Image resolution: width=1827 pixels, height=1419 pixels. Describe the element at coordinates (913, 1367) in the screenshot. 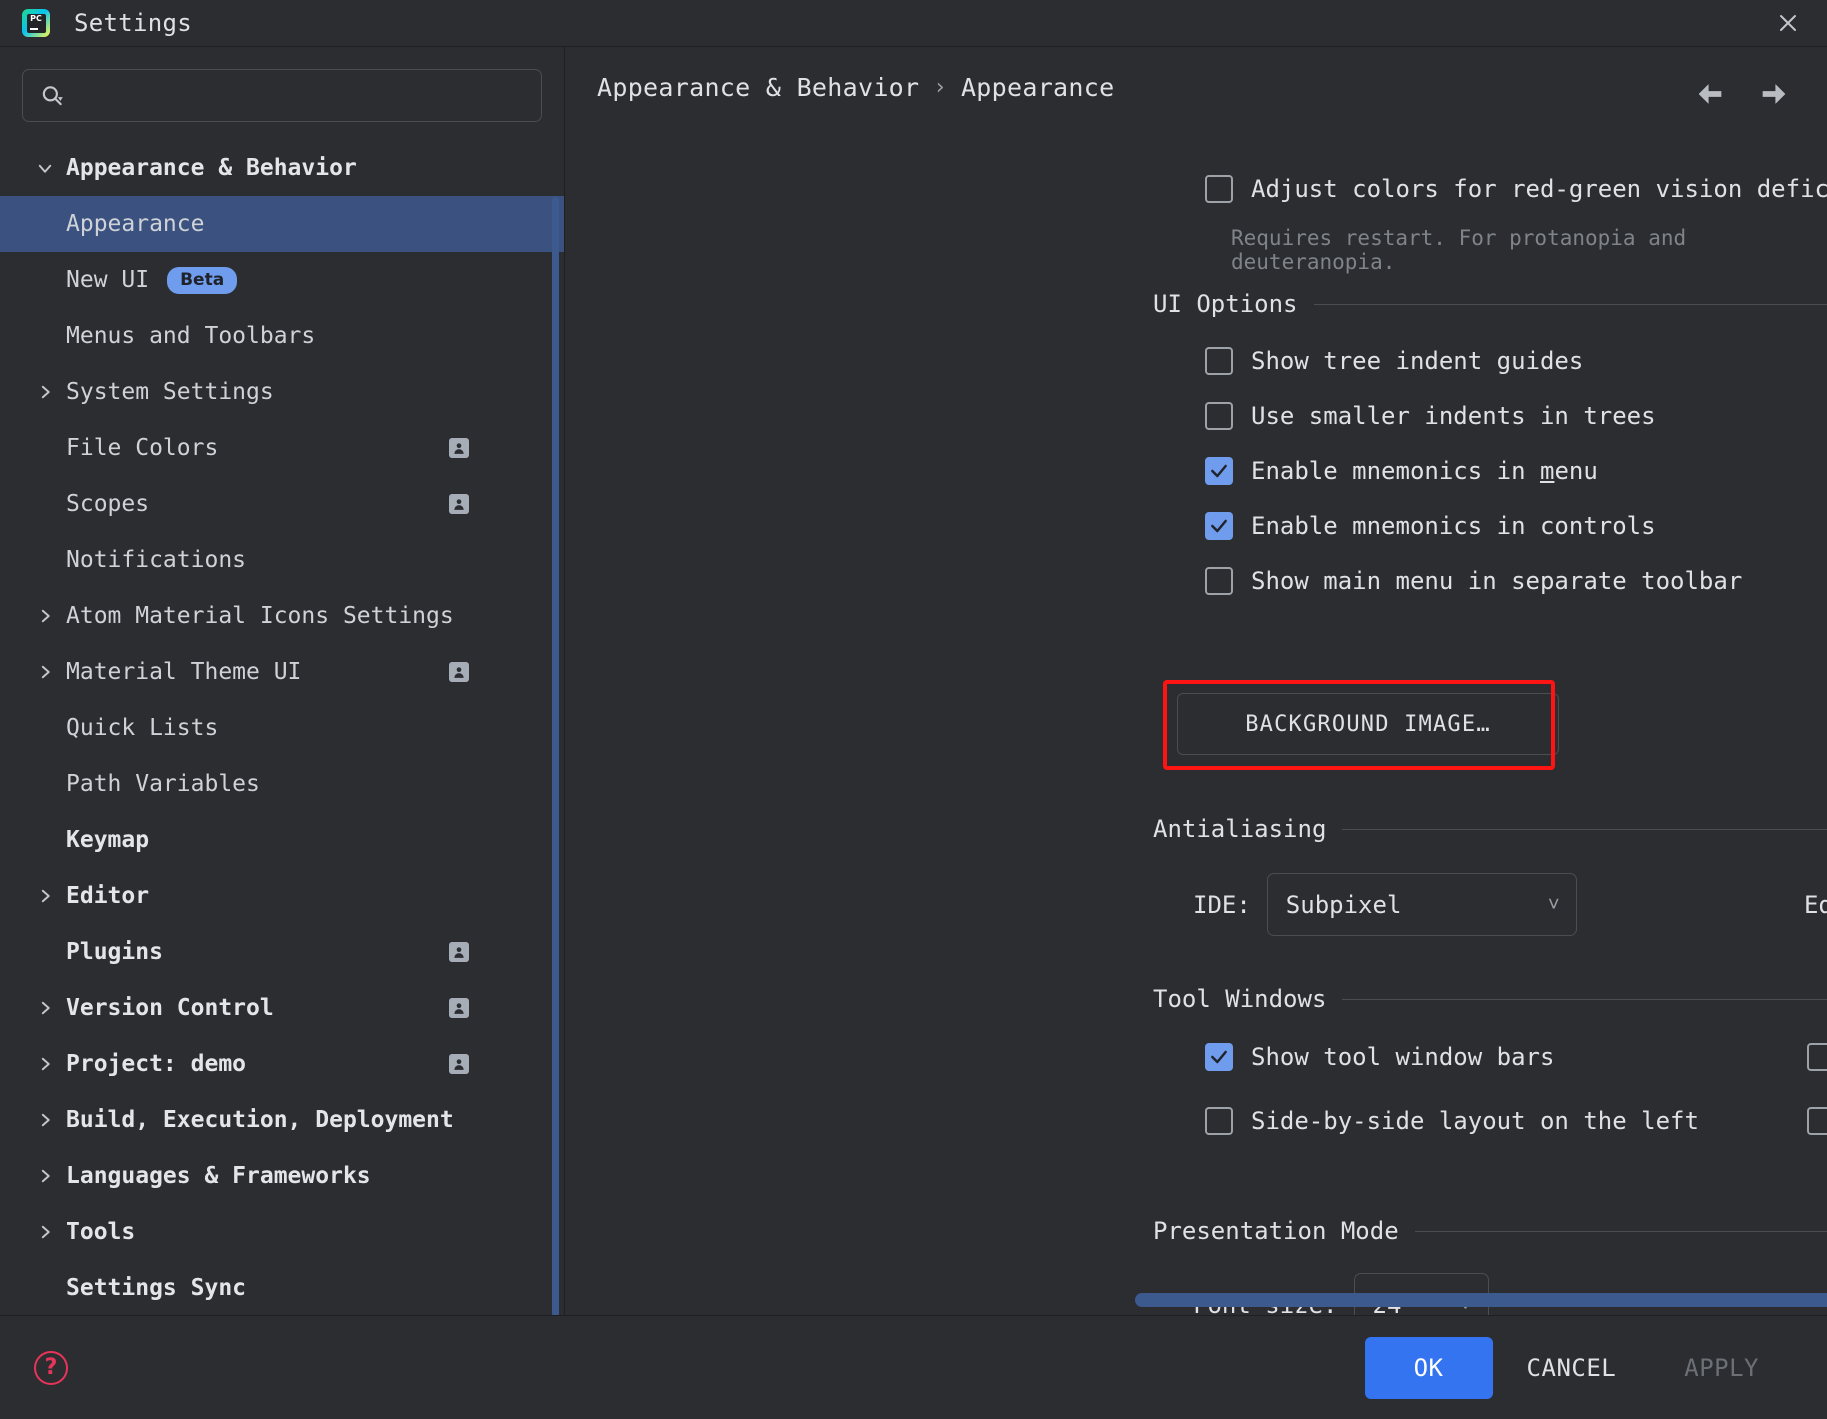

I see `dialog-footer: ? OK CANCEL APPLY` at that location.